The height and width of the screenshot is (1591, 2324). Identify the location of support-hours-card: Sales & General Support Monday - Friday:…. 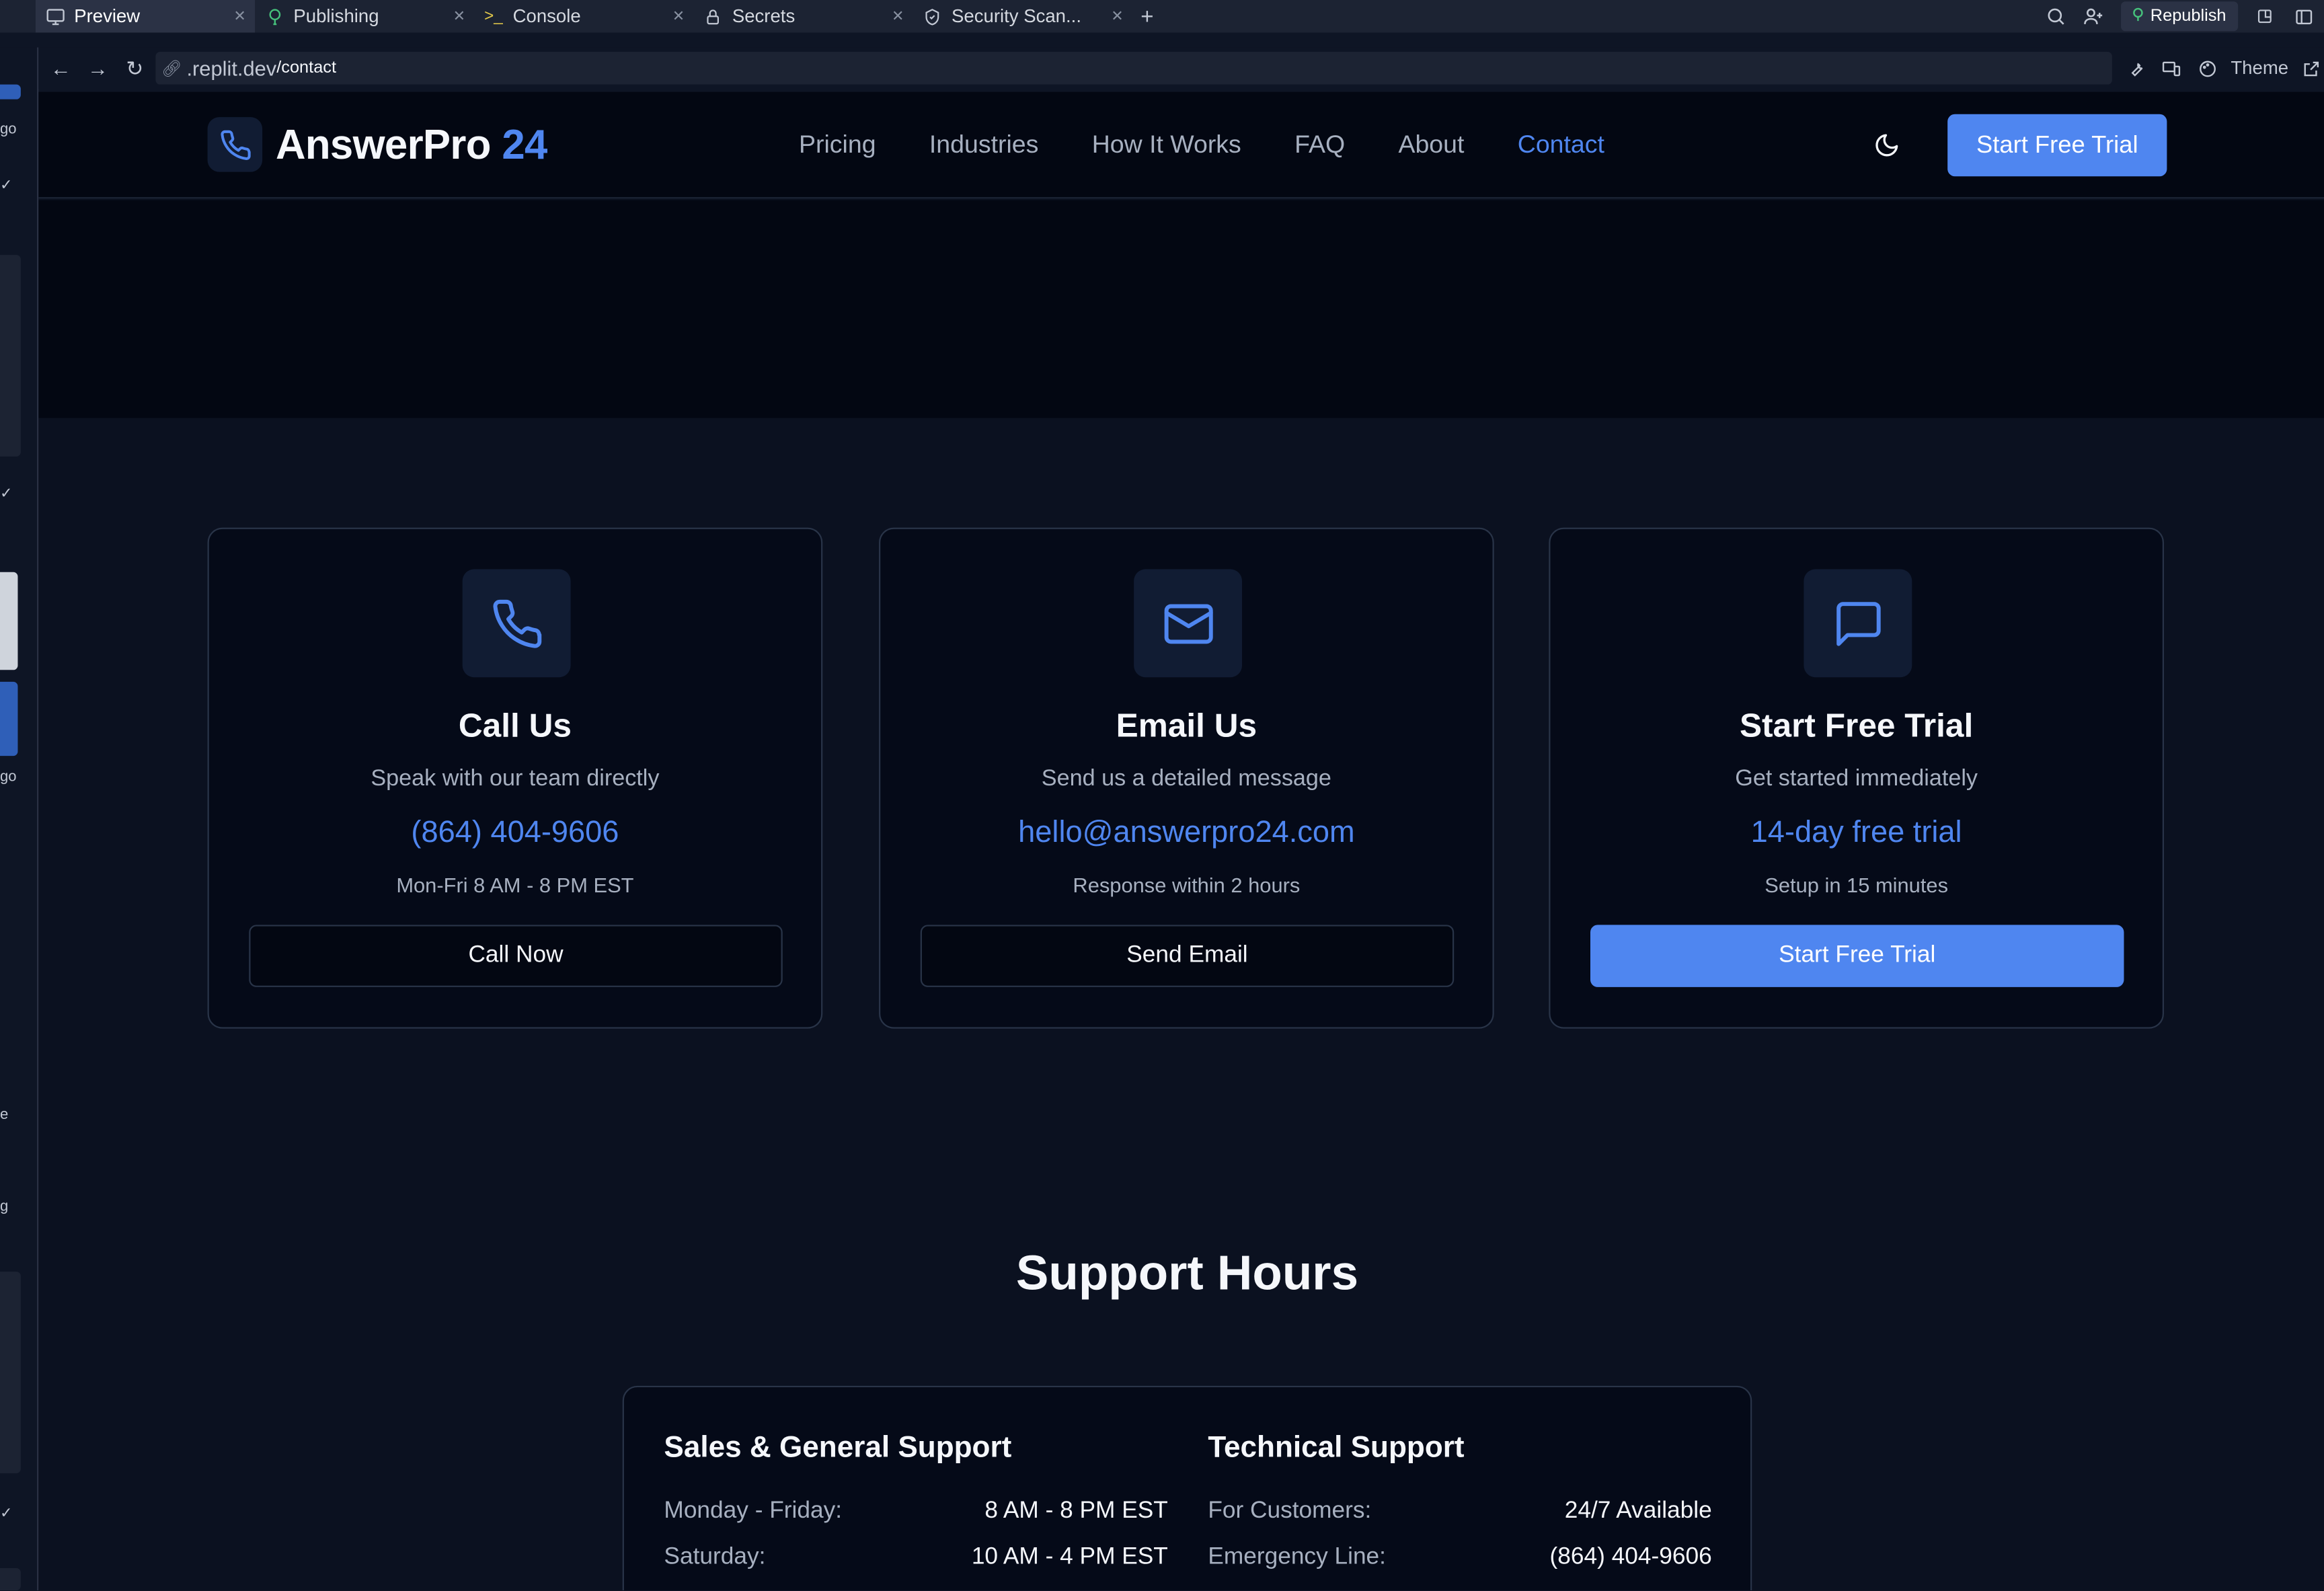
(1187, 1487).